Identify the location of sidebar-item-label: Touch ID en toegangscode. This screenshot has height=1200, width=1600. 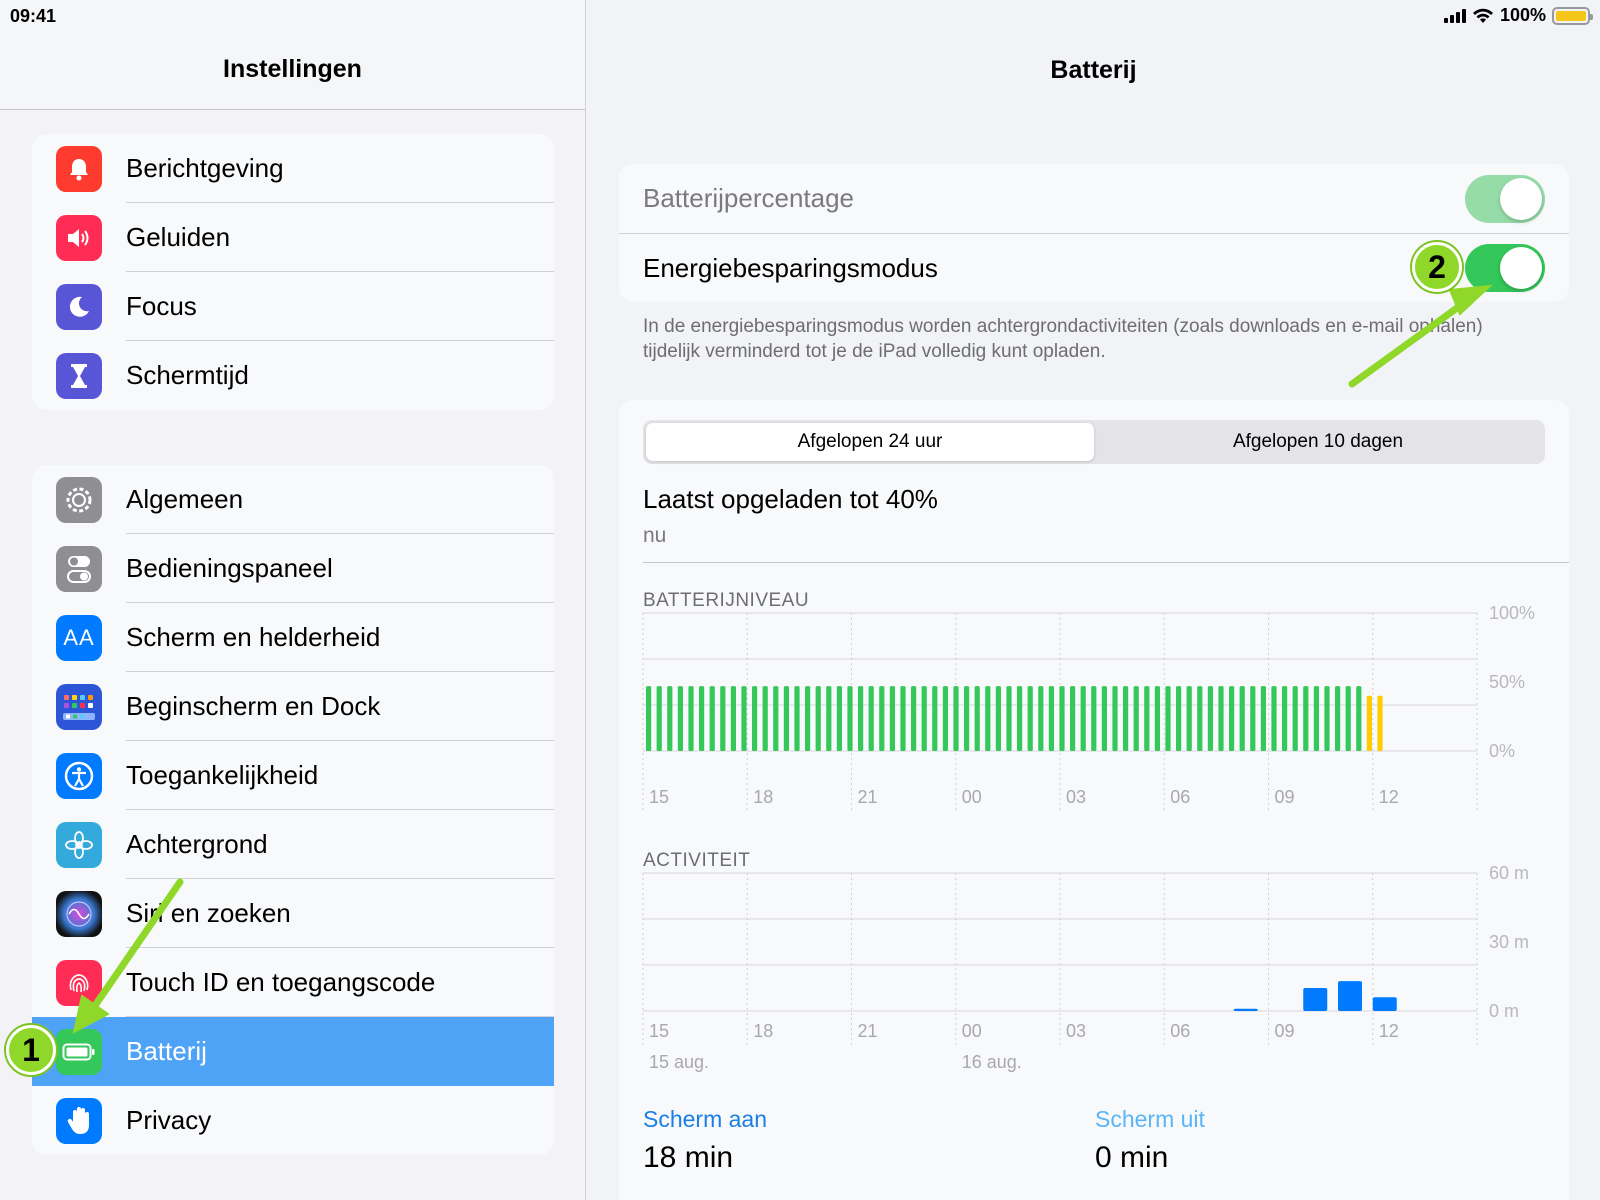
(340, 982).